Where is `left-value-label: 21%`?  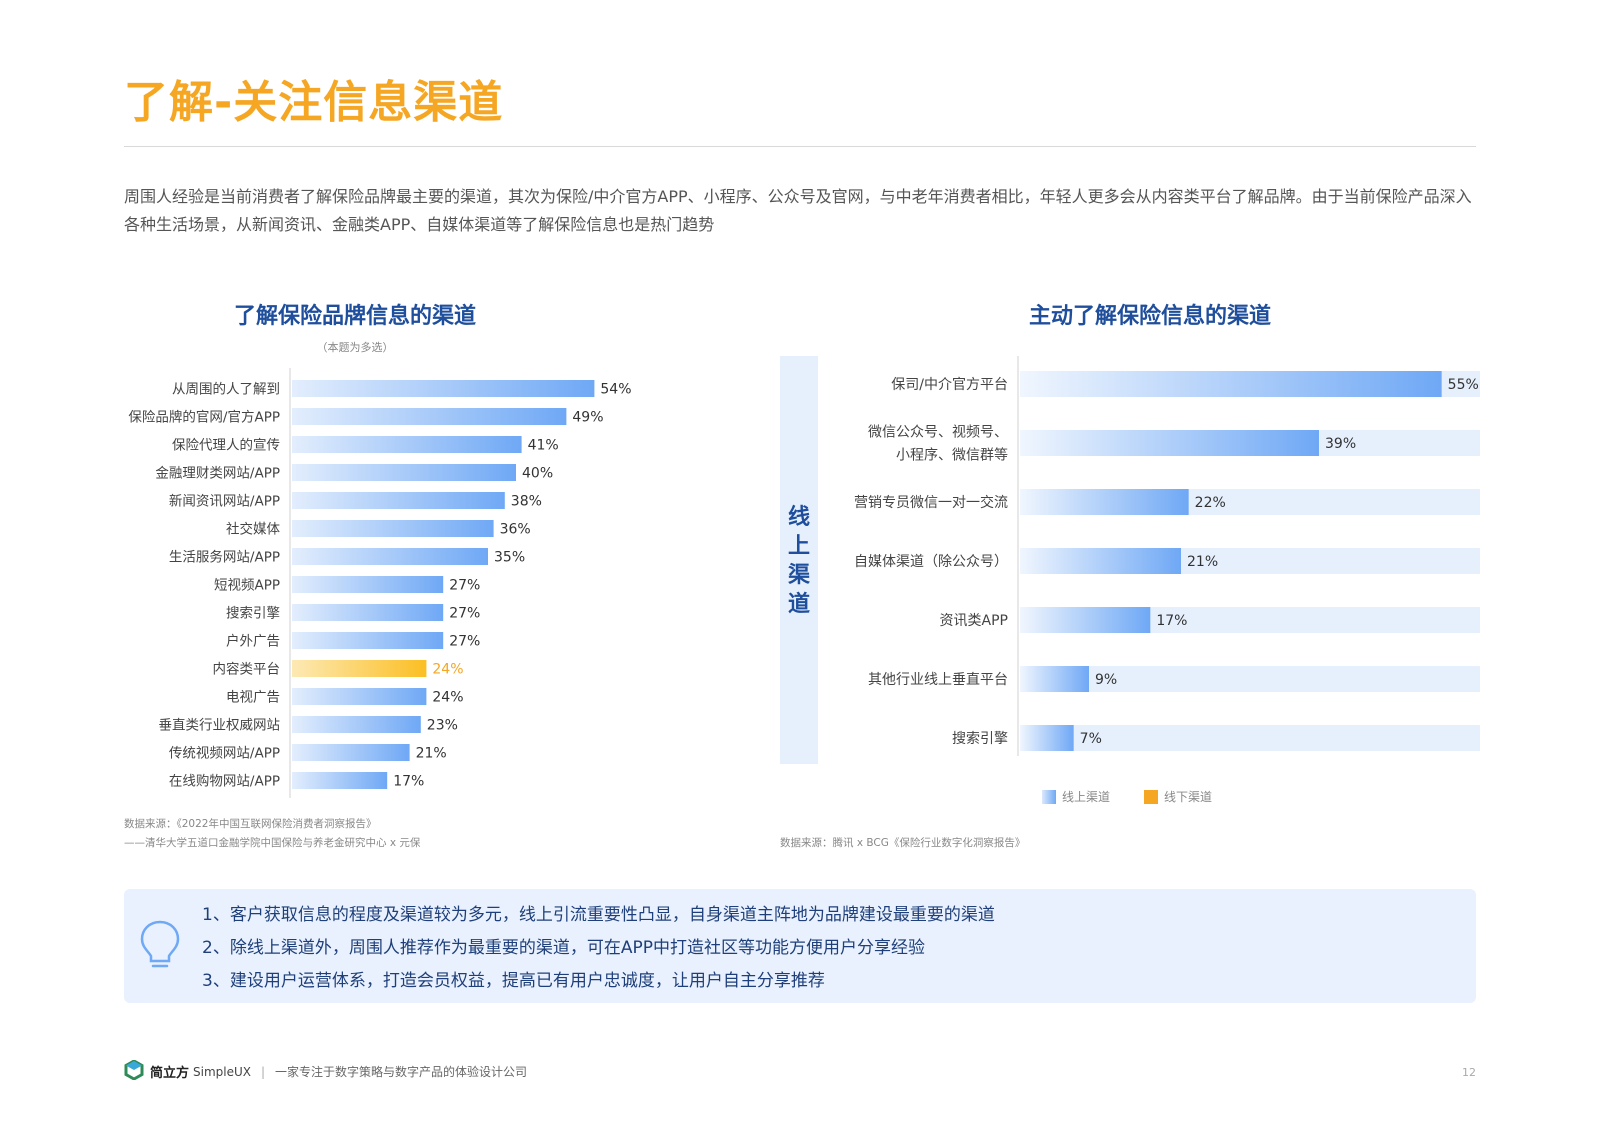
left-value-label: 21% is located at coordinates (431, 754).